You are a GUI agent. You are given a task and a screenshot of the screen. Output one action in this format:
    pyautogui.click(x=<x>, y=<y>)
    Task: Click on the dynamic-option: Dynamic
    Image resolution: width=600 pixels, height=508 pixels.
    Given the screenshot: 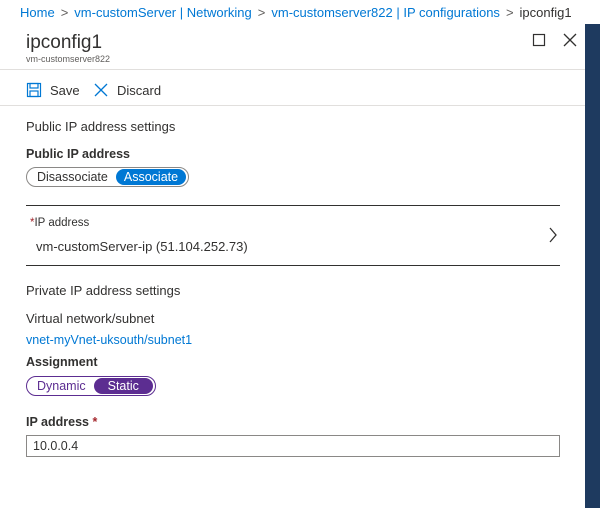 What is the action you would take?
    pyautogui.click(x=61, y=386)
    